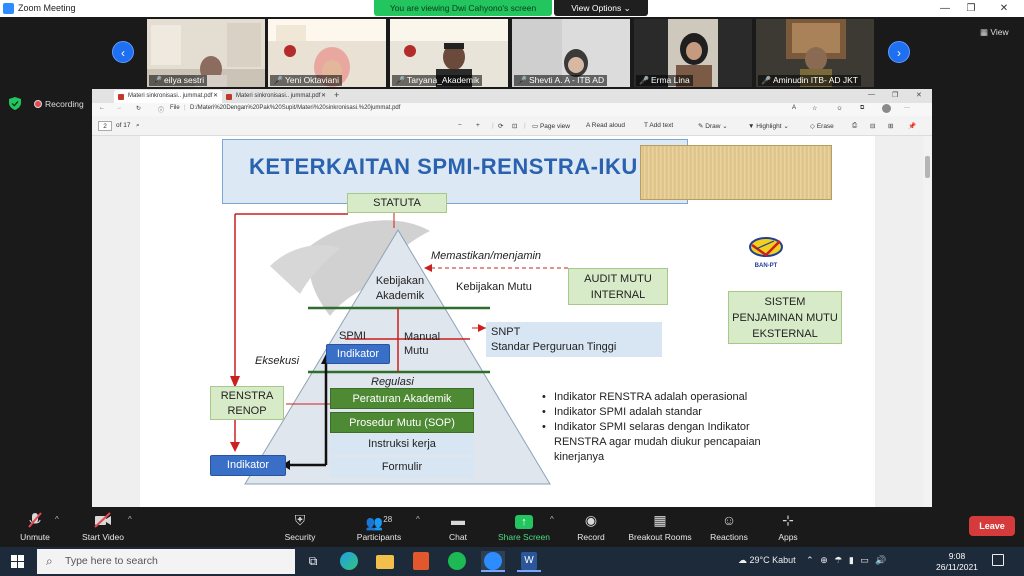 The image size is (1024, 576). I want to click on save-icon: ⊟, so click(872, 126).